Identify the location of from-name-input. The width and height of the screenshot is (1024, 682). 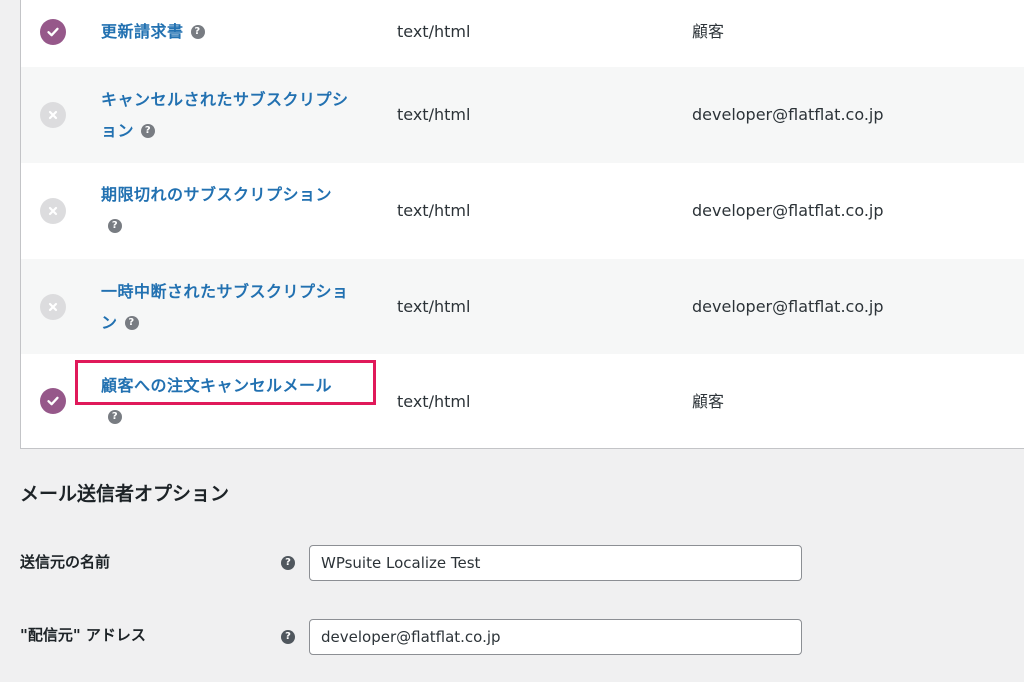
(555, 563).